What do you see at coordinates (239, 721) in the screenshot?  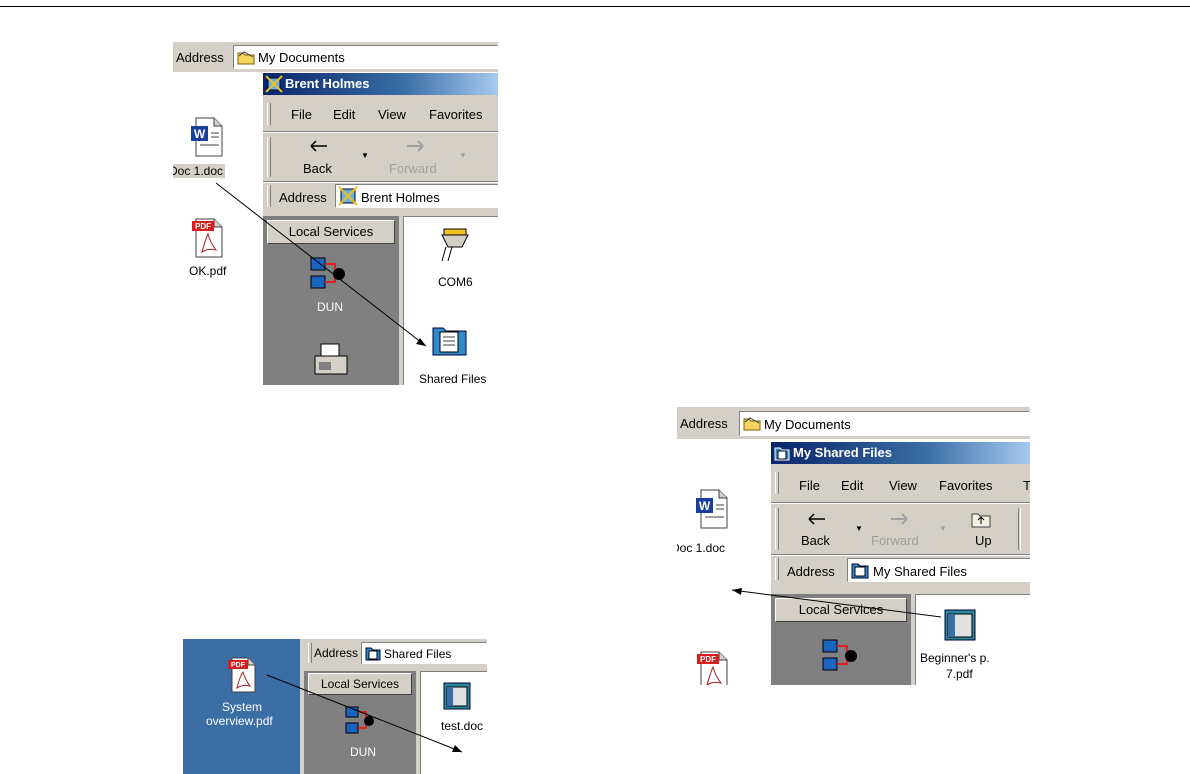 I see `desktop-icon-label-line2: overview.pdf` at bounding box center [239, 721].